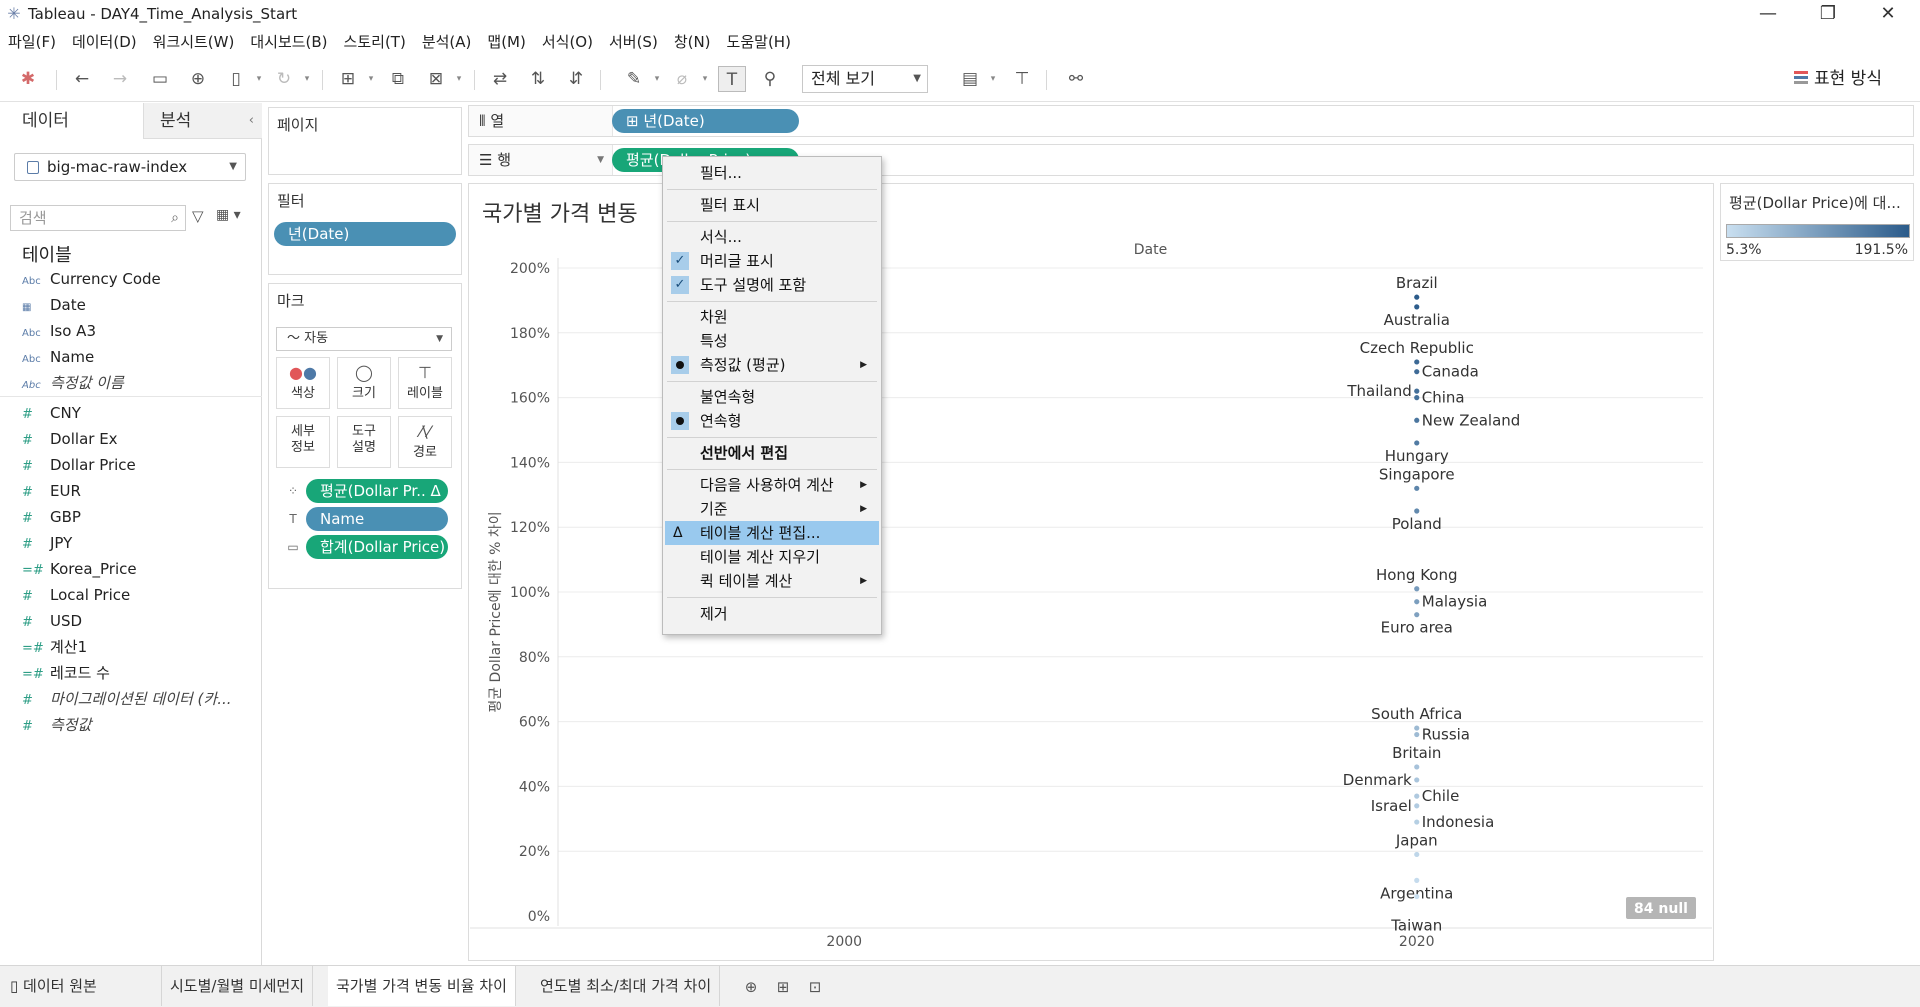 This screenshot has height=1007, width=1920. Describe the element at coordinates (1022, 79) in the screenshot. I see `presentation-mode-icon: ⊤` at that location.